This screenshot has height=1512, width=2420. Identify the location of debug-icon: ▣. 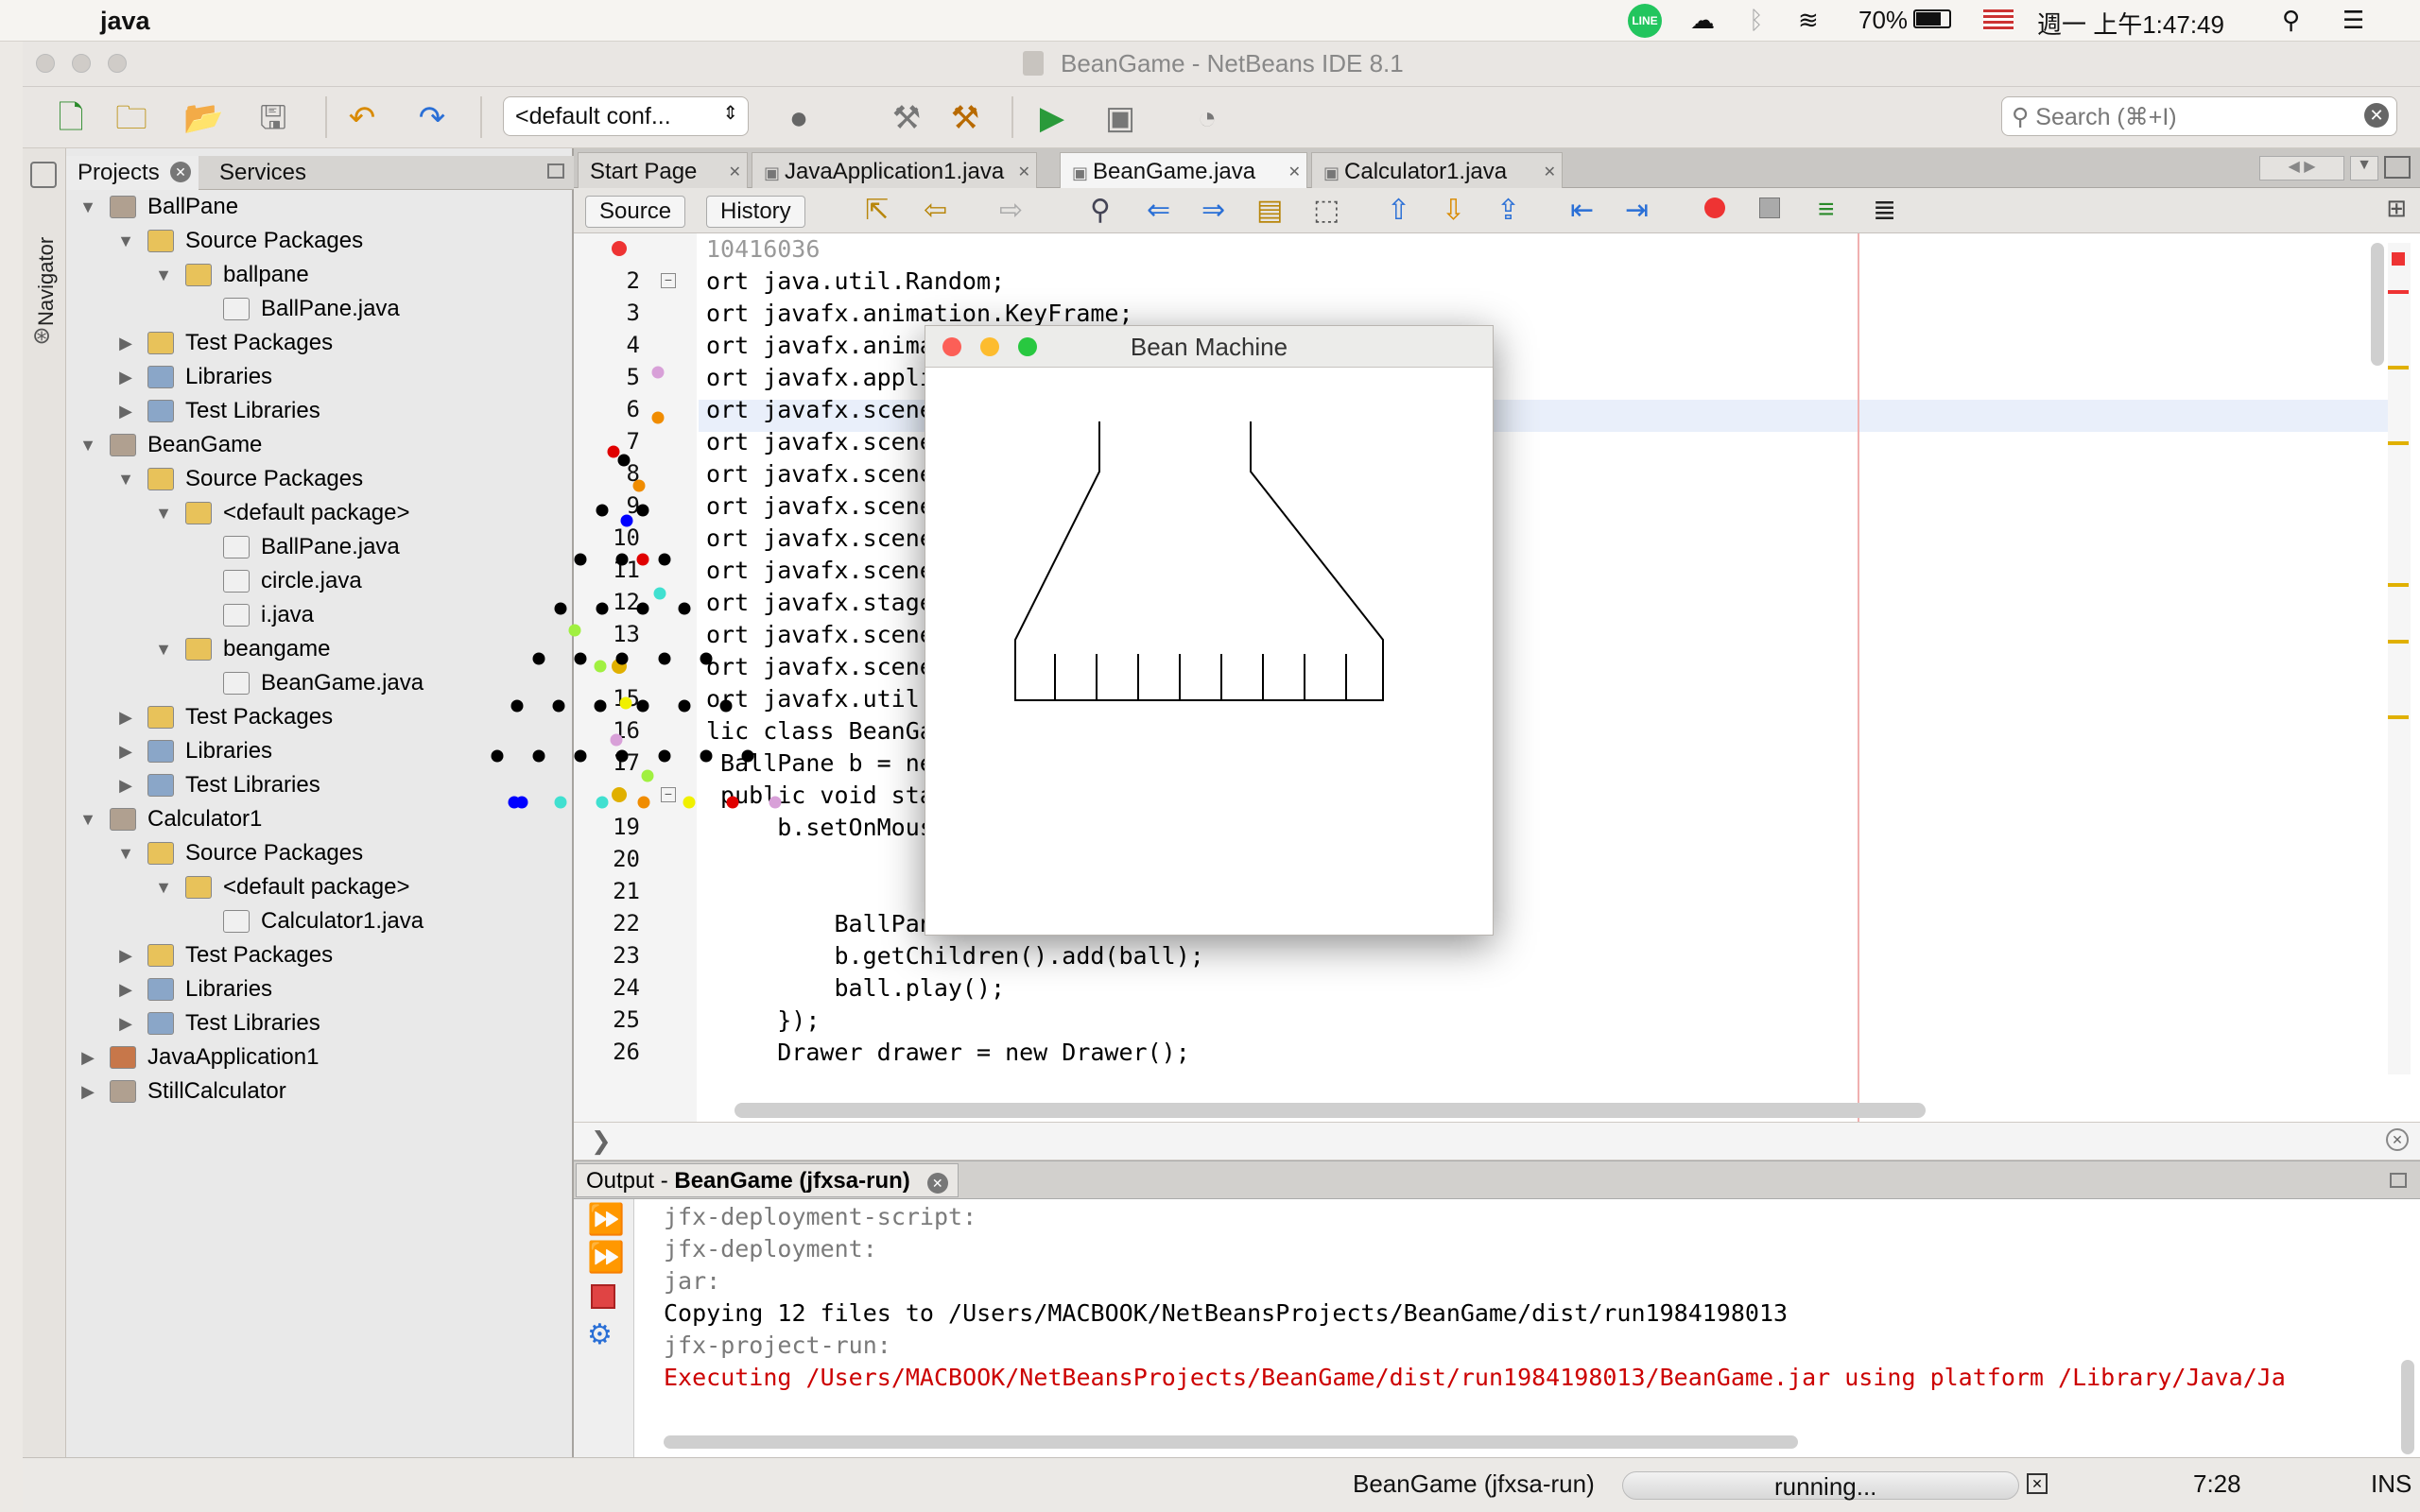
(1120, 118).